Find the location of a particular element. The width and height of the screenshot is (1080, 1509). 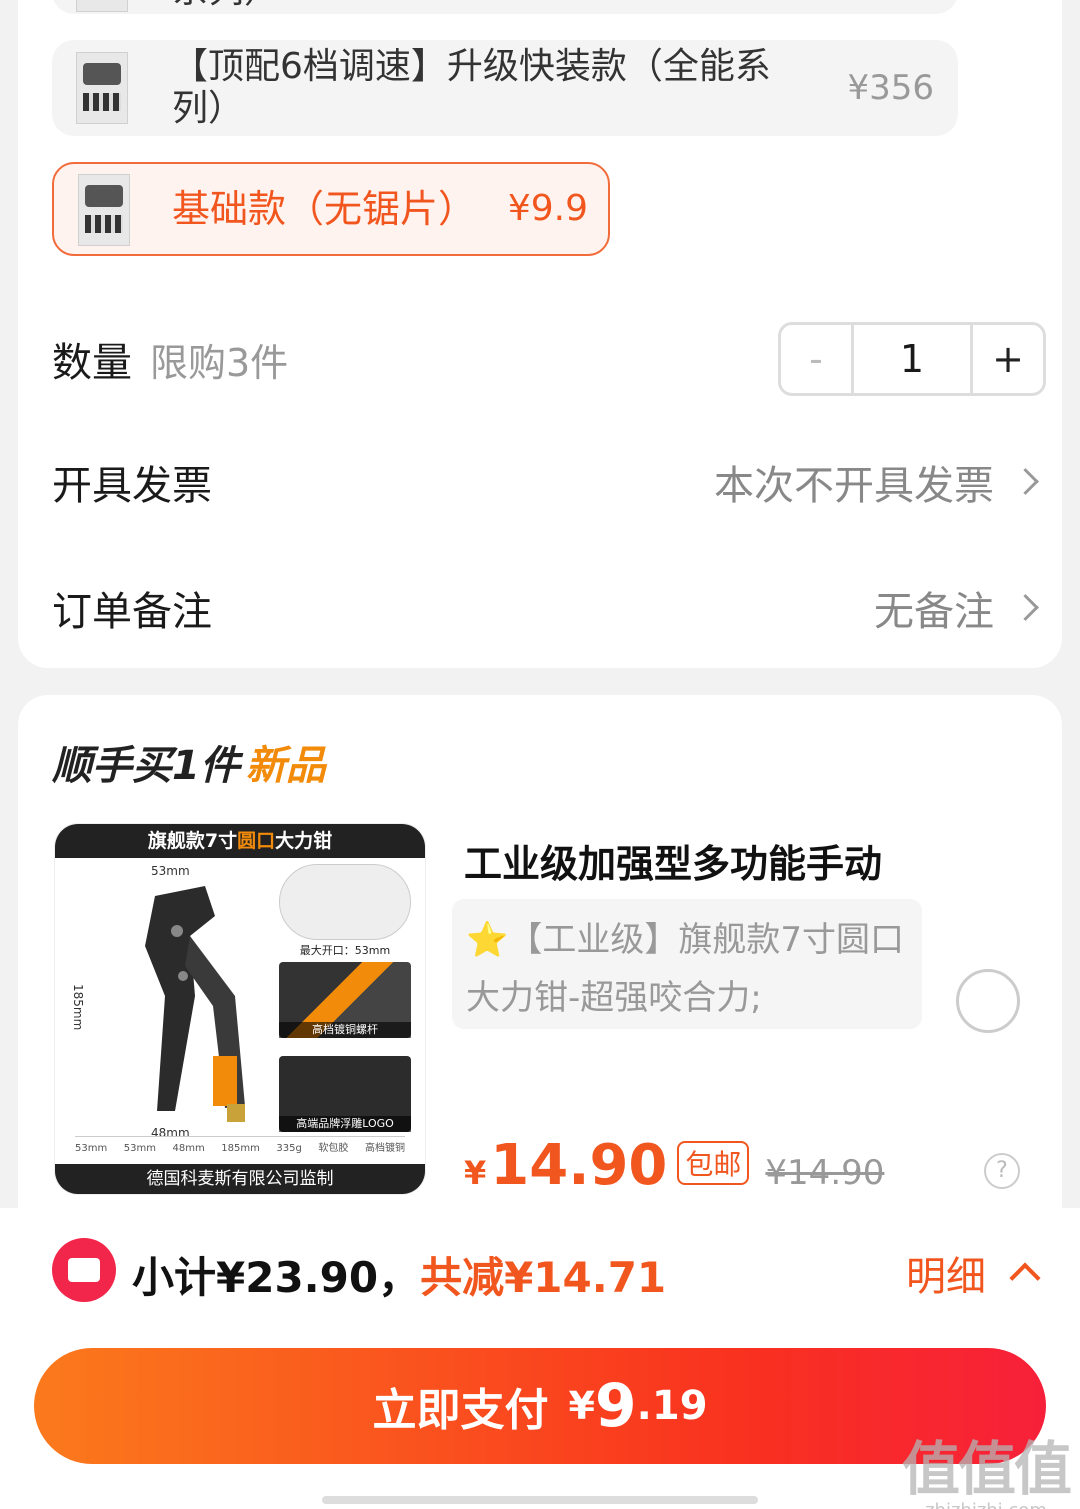

pliers-illustration is located at coordinates (195, 1004).